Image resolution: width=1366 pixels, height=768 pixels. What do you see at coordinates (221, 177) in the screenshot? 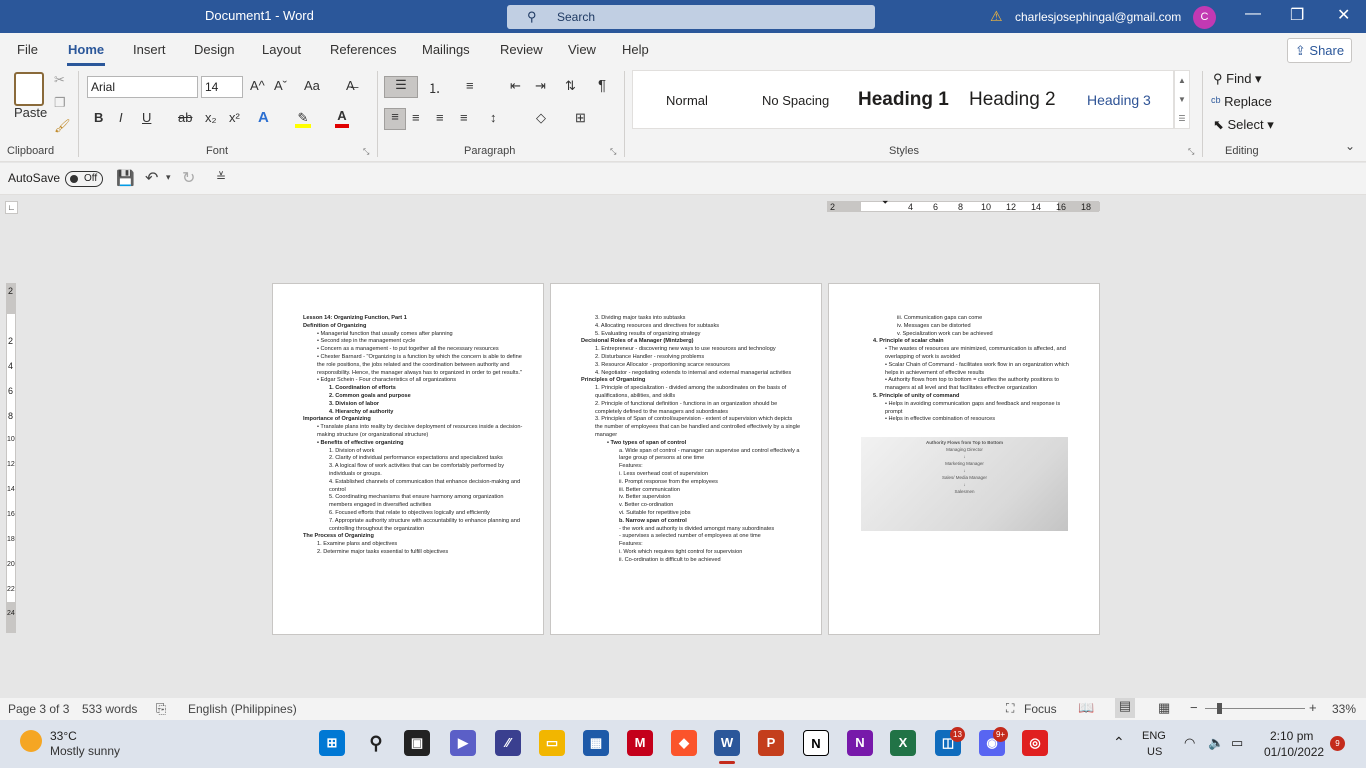
I see `customize-qat-icon: ≚` at bounding box center [221, 177].